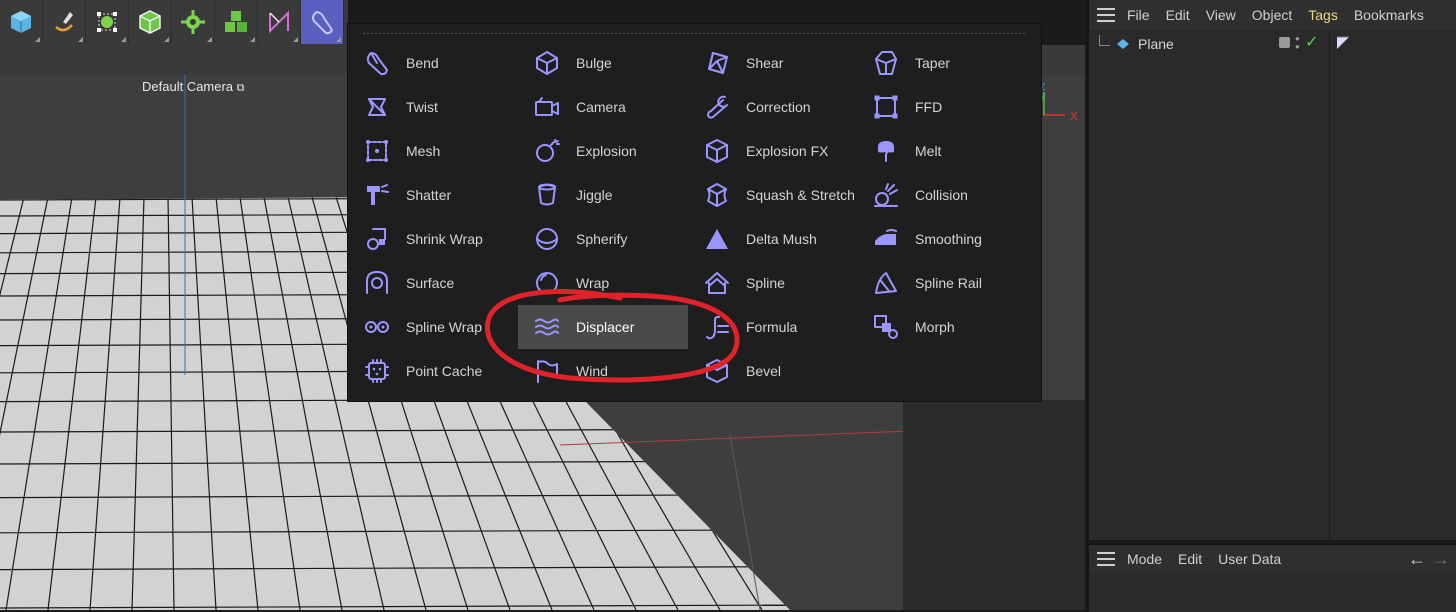 The height and width of the screenshot is (612, 1456). What do you see at coordinates (603, 63) in the screenshot?
I see `menu-item-bulge: Bulge` at bounding box center [603, 63].